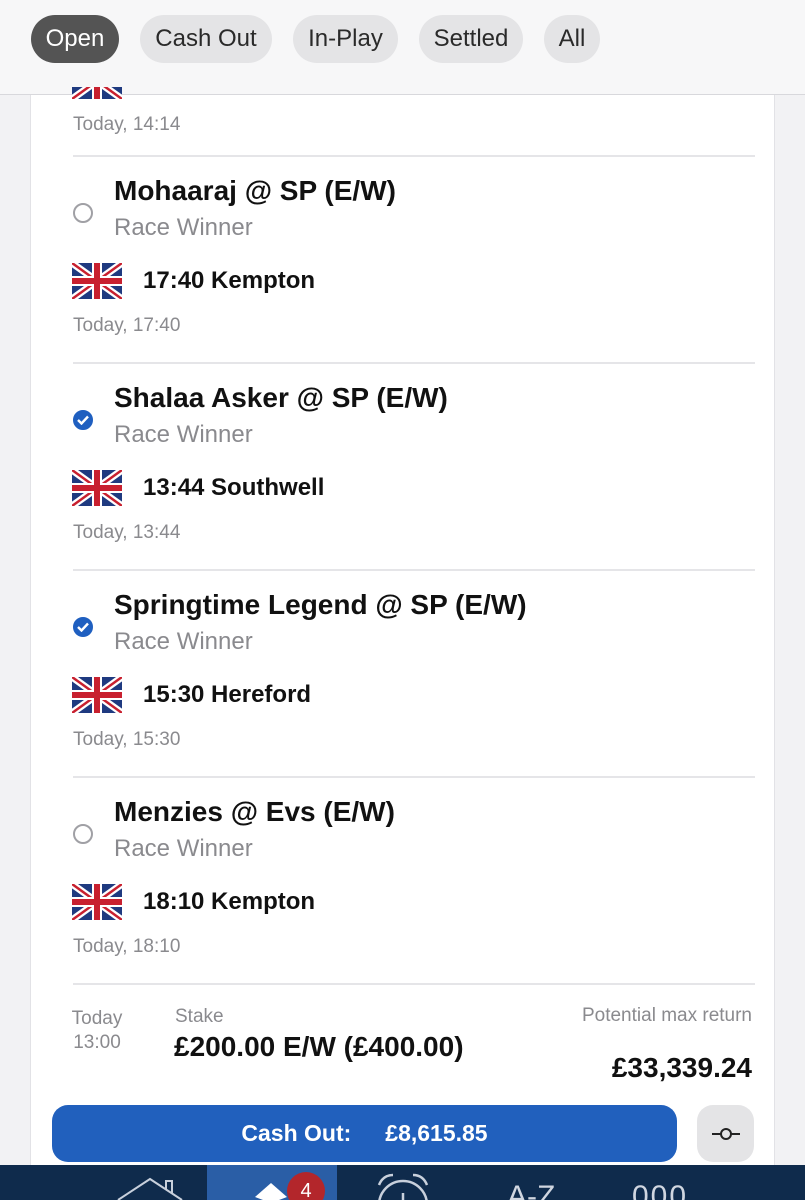 This screenshot has width=805, height=1200. Describe the element at coordinates (234, 487) in the screenshot. I see `race-name: 13:44 Southwell` at that location.